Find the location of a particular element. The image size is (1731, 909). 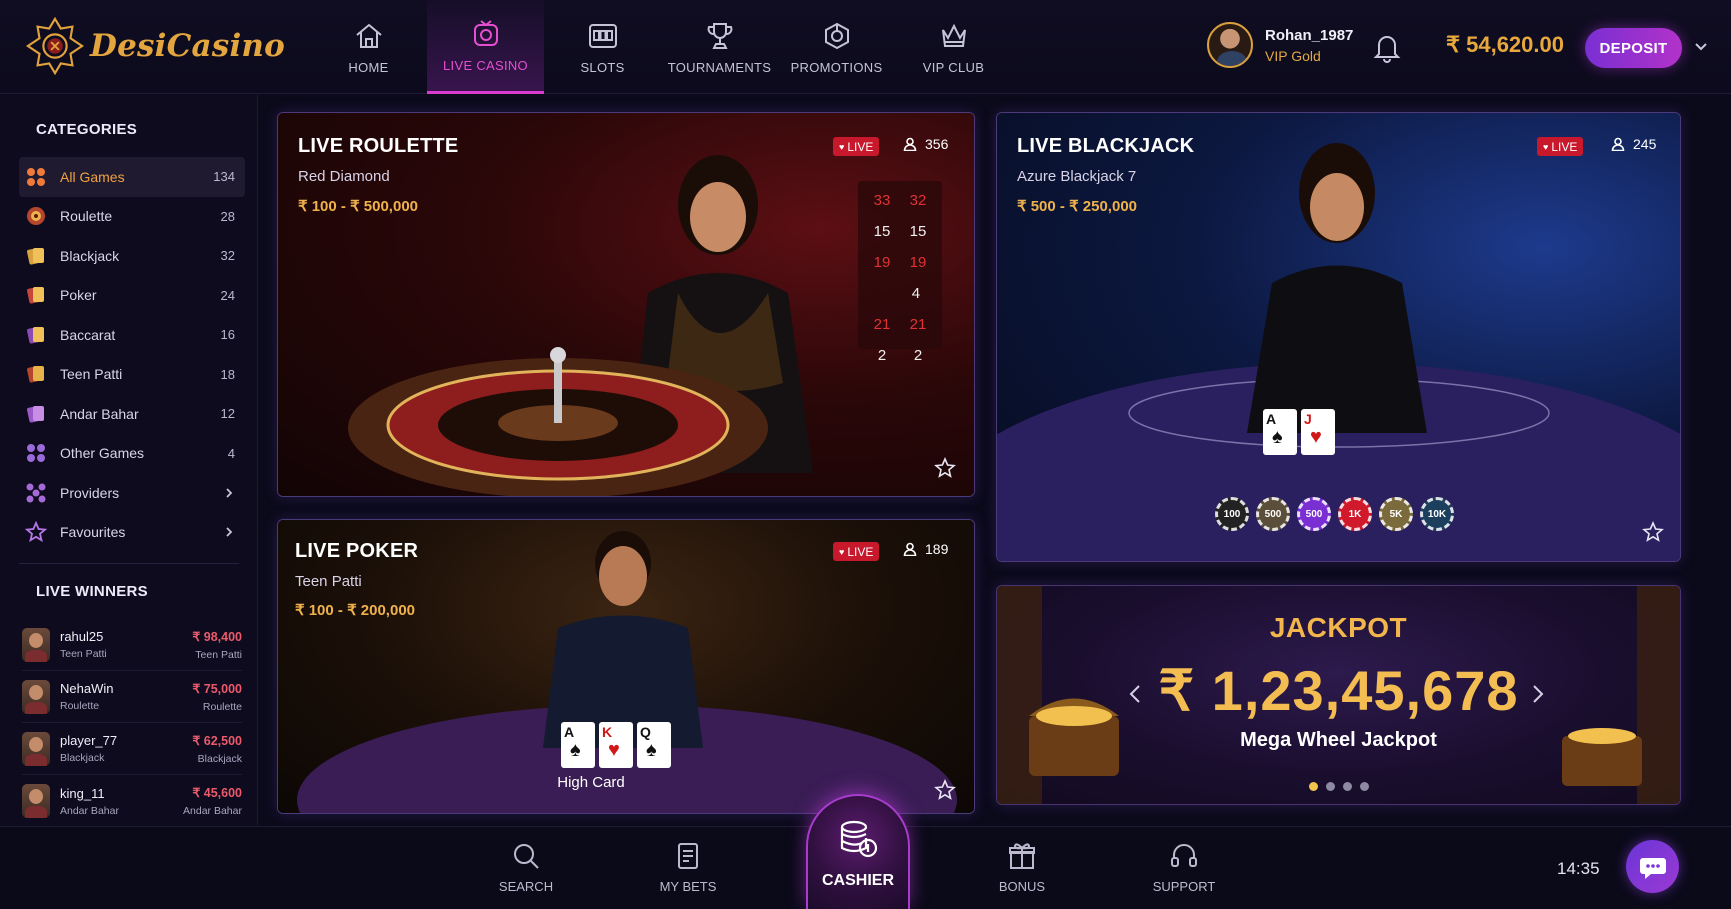

history-value: 15 is located at coordinates (918, 231).